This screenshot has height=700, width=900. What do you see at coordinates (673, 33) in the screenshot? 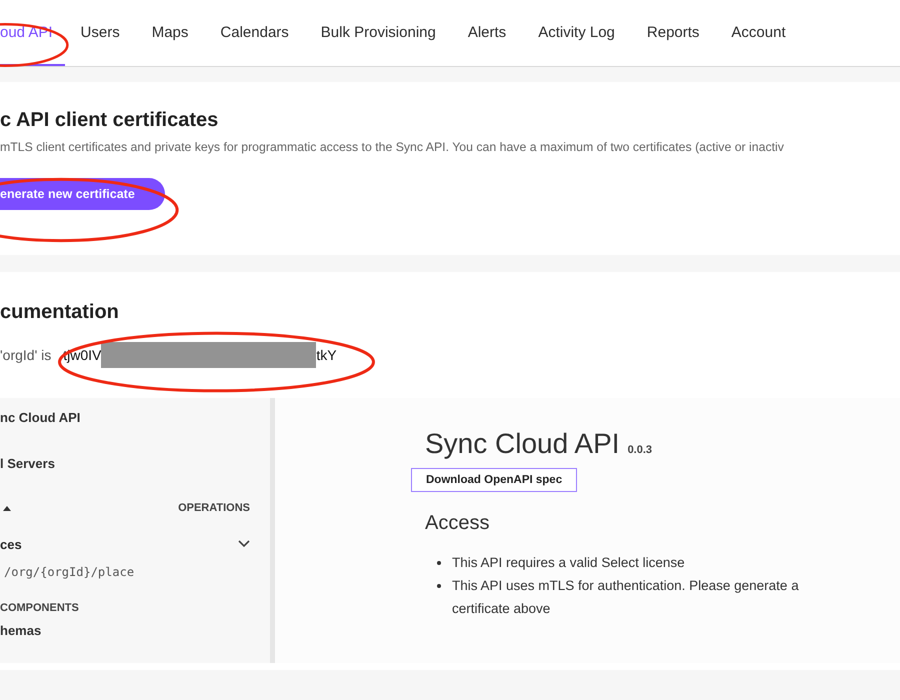
I see `nav-tab: Reports` at bounding box center [673, 33].